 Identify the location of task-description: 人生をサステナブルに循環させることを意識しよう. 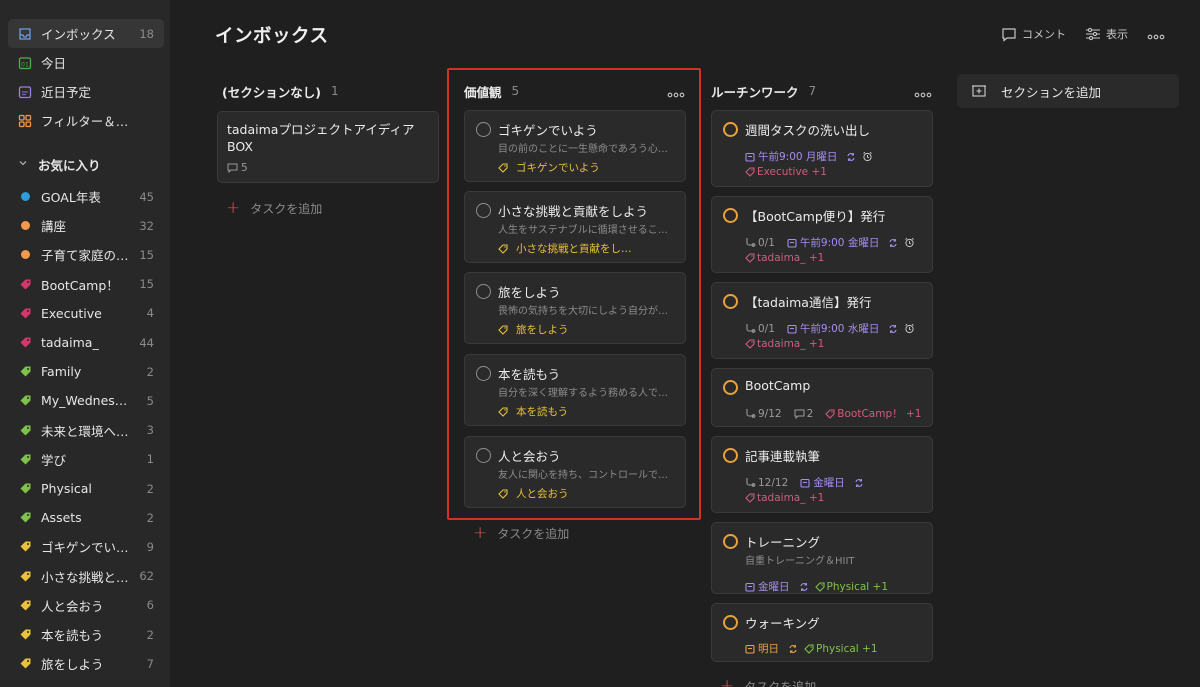
(585, 230).